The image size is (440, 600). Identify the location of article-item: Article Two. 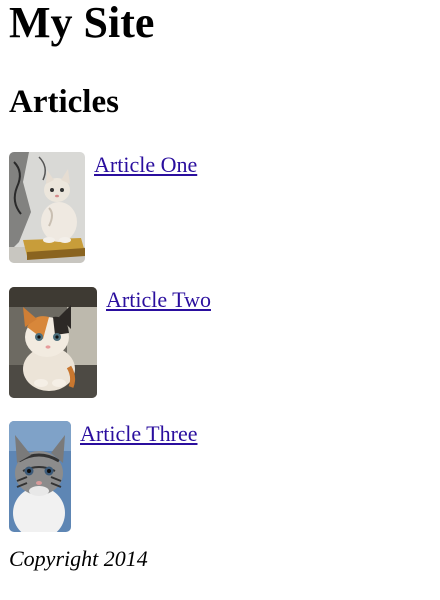
(110, 342).